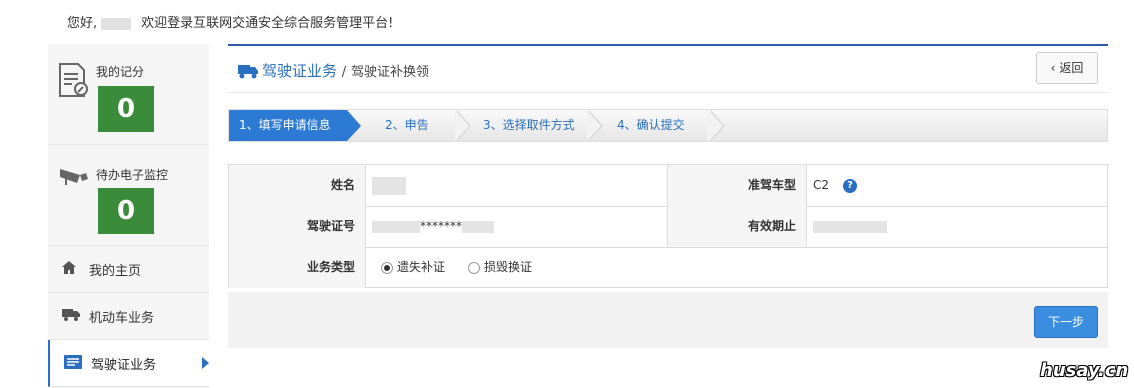 Image resolution: width=1134 pixels, height=388 pixels. I want to click on sidebar-item-label: 驾驶证业务, so click(124, 365).